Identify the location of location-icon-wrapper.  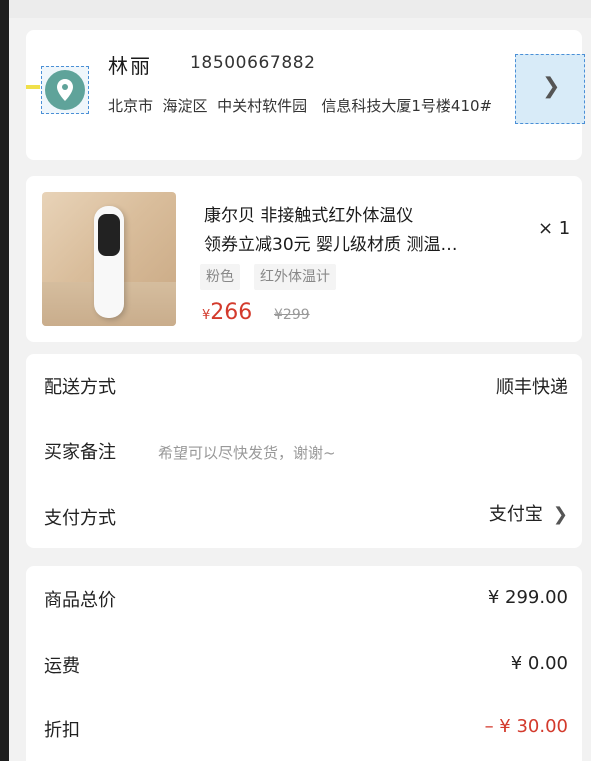
(65, 90).